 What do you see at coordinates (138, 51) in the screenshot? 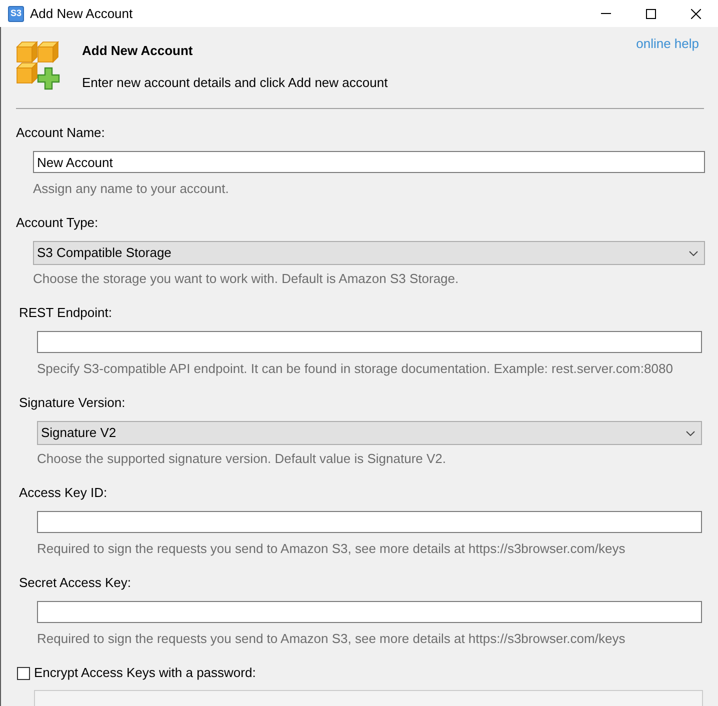
I see `header-title: Add New Account` at bounding box center [138, 51].